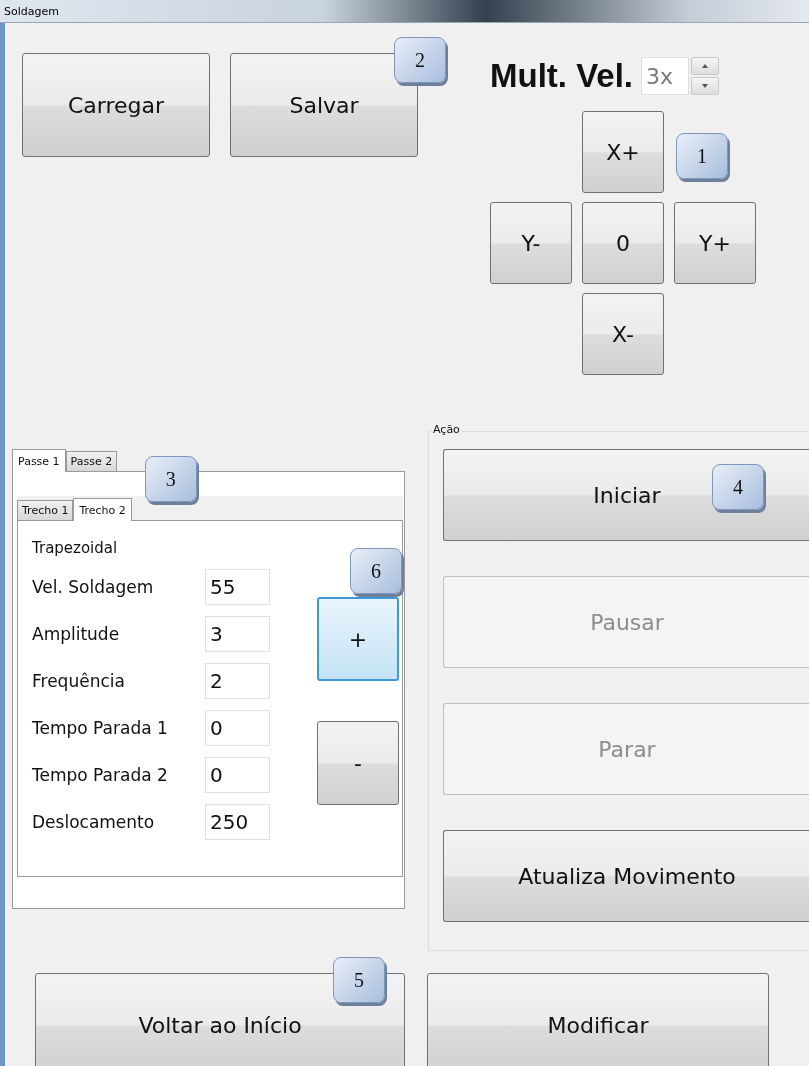 The height and width of the screenshot is (1066, 809). I want to click on bottom-button: Modificar, so click(598, 1019).